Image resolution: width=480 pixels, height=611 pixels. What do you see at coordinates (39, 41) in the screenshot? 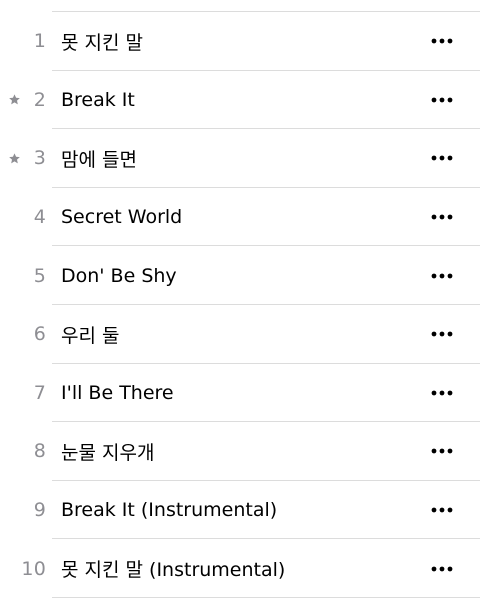
I see `track-number: 1` at bounding box center [39, 41].